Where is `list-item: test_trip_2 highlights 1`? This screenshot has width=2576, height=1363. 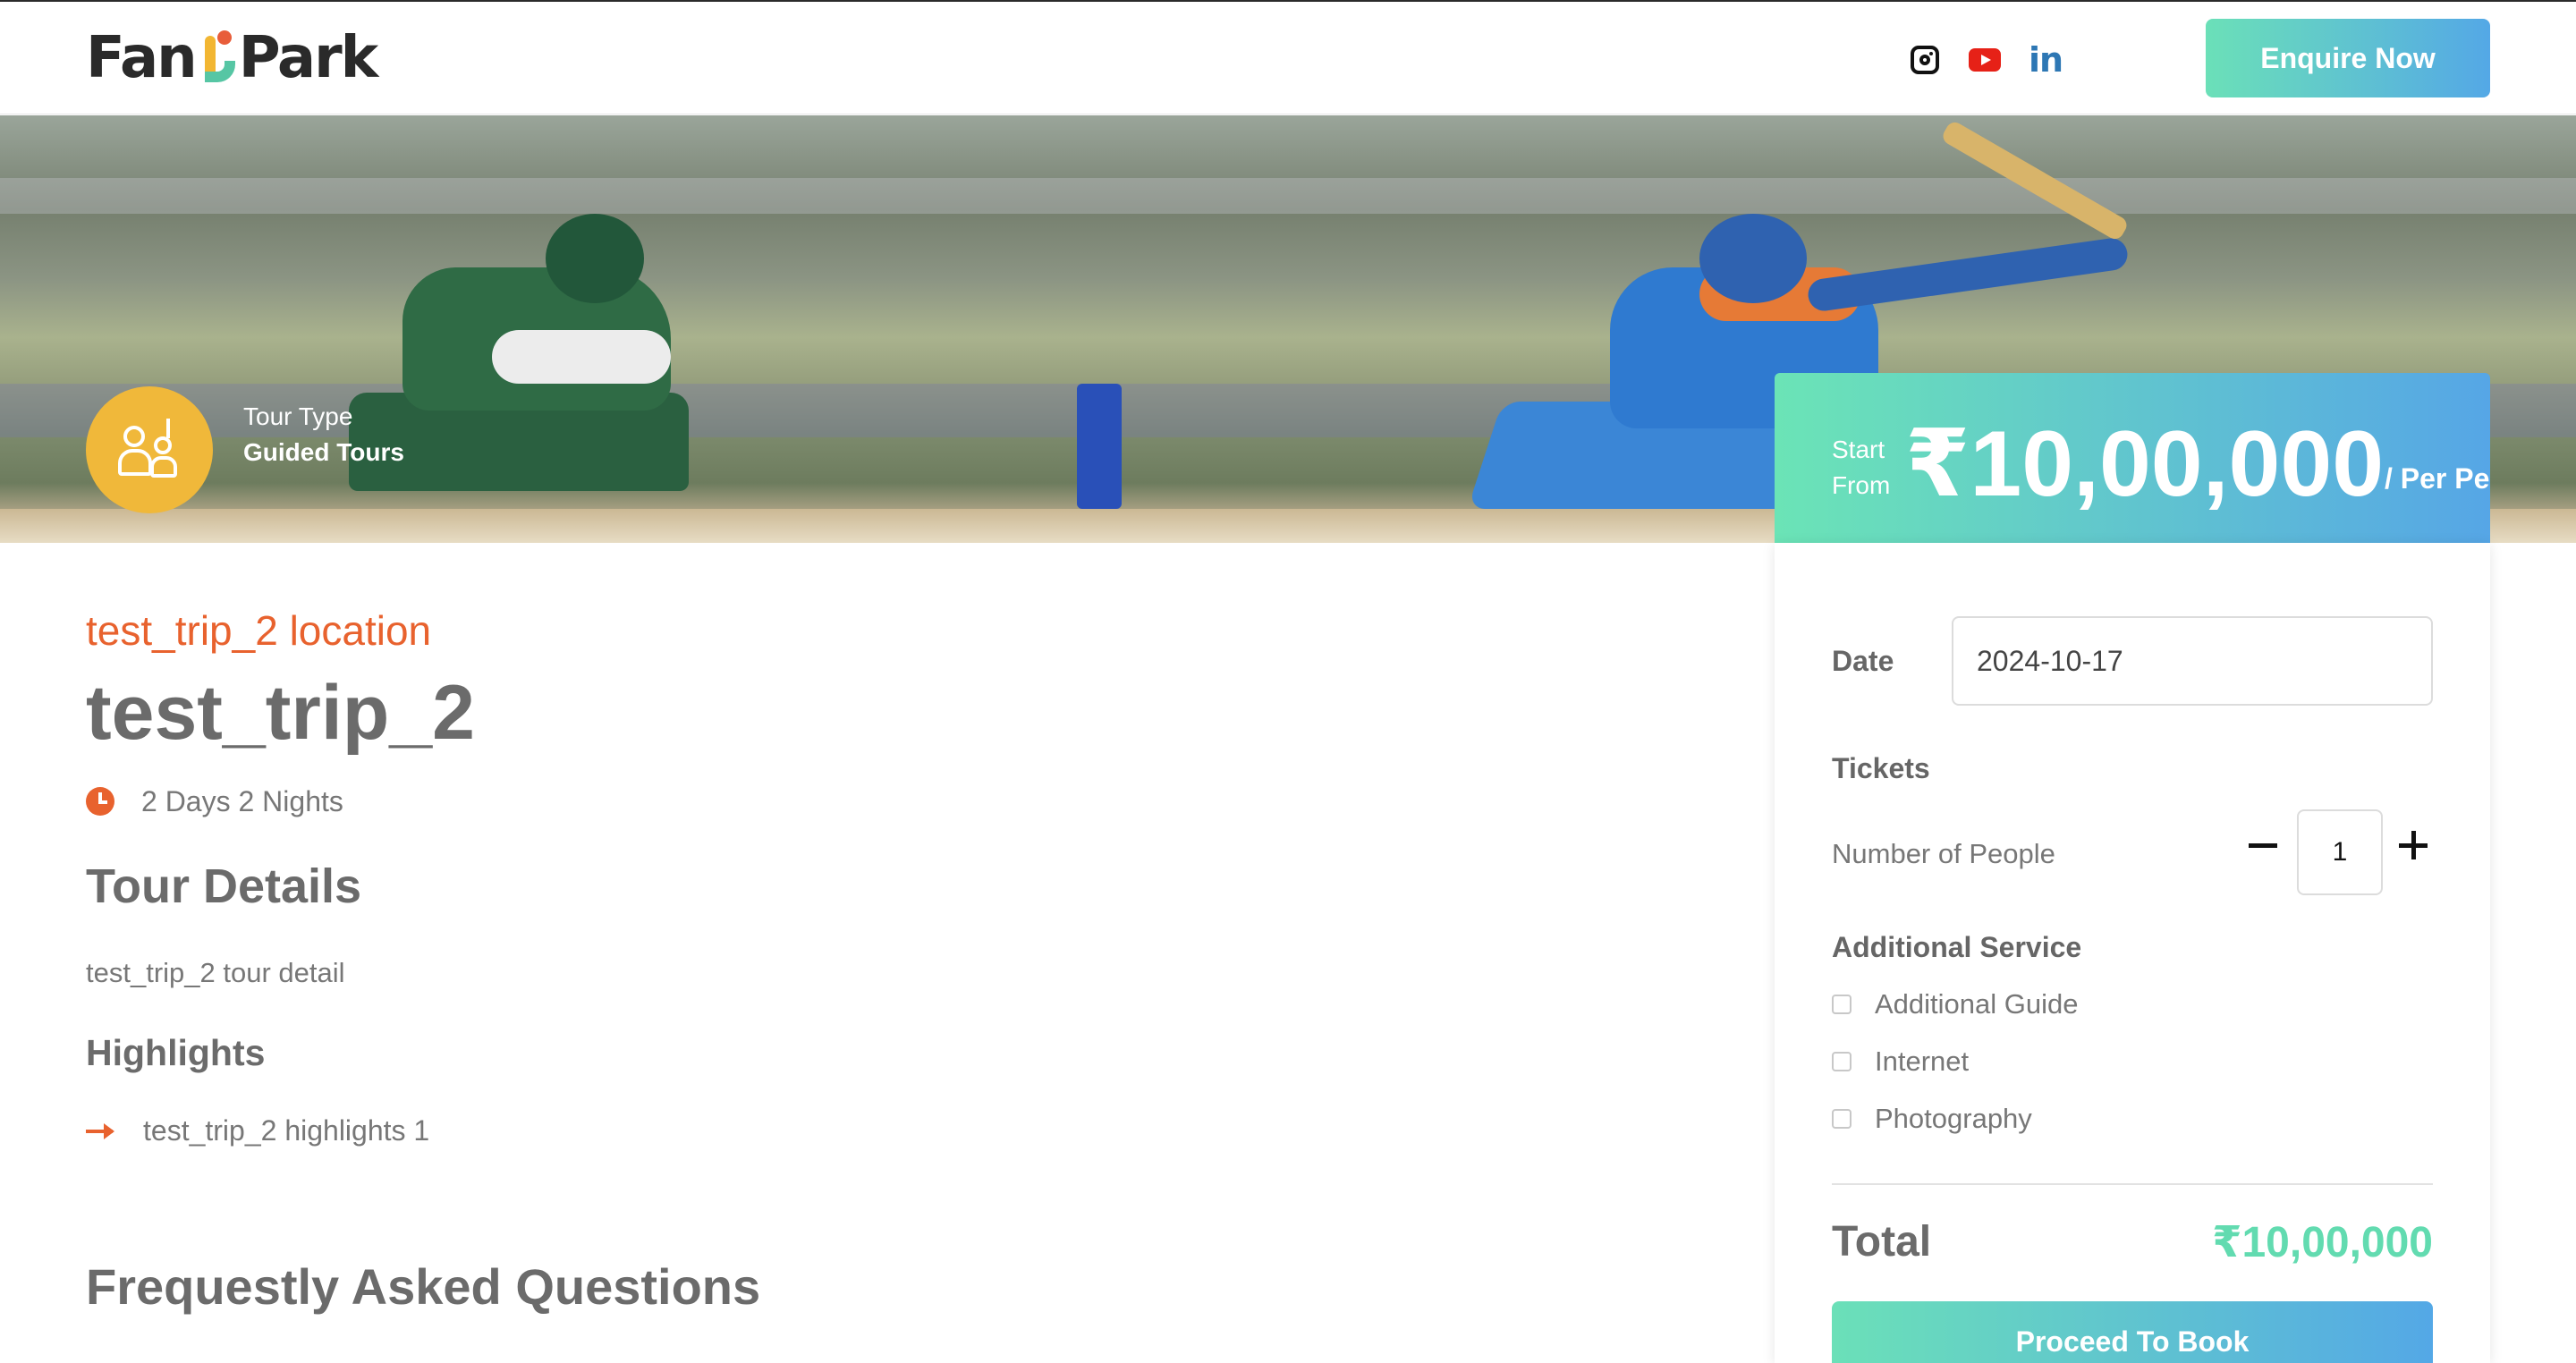
list-item: test_trip_2 highlights 1 is located at coordinates (257, 1131).